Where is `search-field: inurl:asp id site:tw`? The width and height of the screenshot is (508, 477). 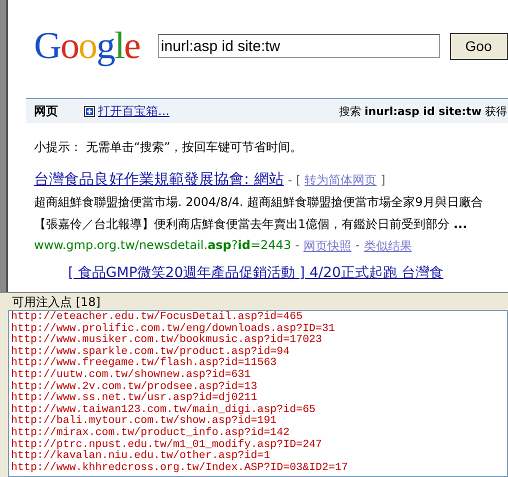 search-field: inurl:asp id site:tw is located at coordinates (299, 46).